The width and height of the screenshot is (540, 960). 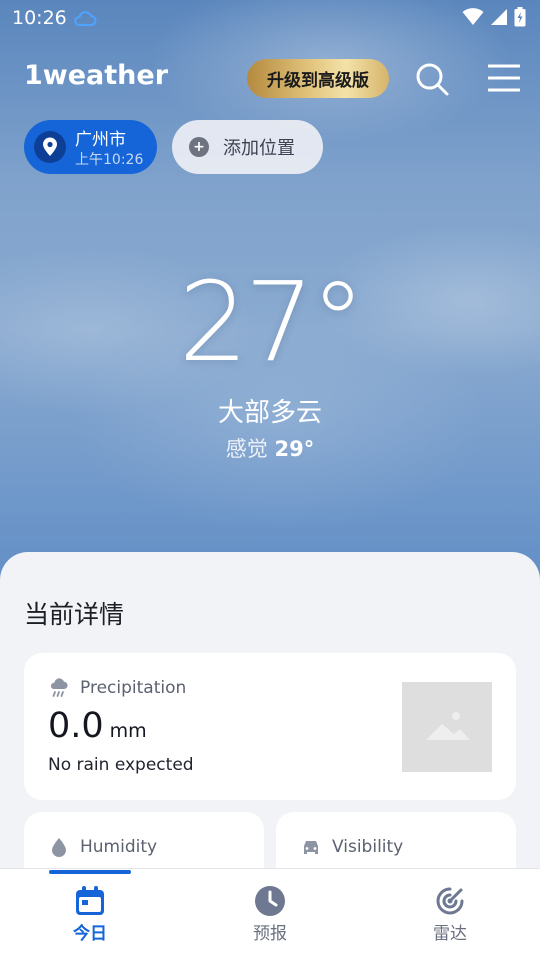 What do you see at coordinates (121, 765) in the screenshot?
I see `precipitation-description: No rain expected` at bounding box center [121, 765].